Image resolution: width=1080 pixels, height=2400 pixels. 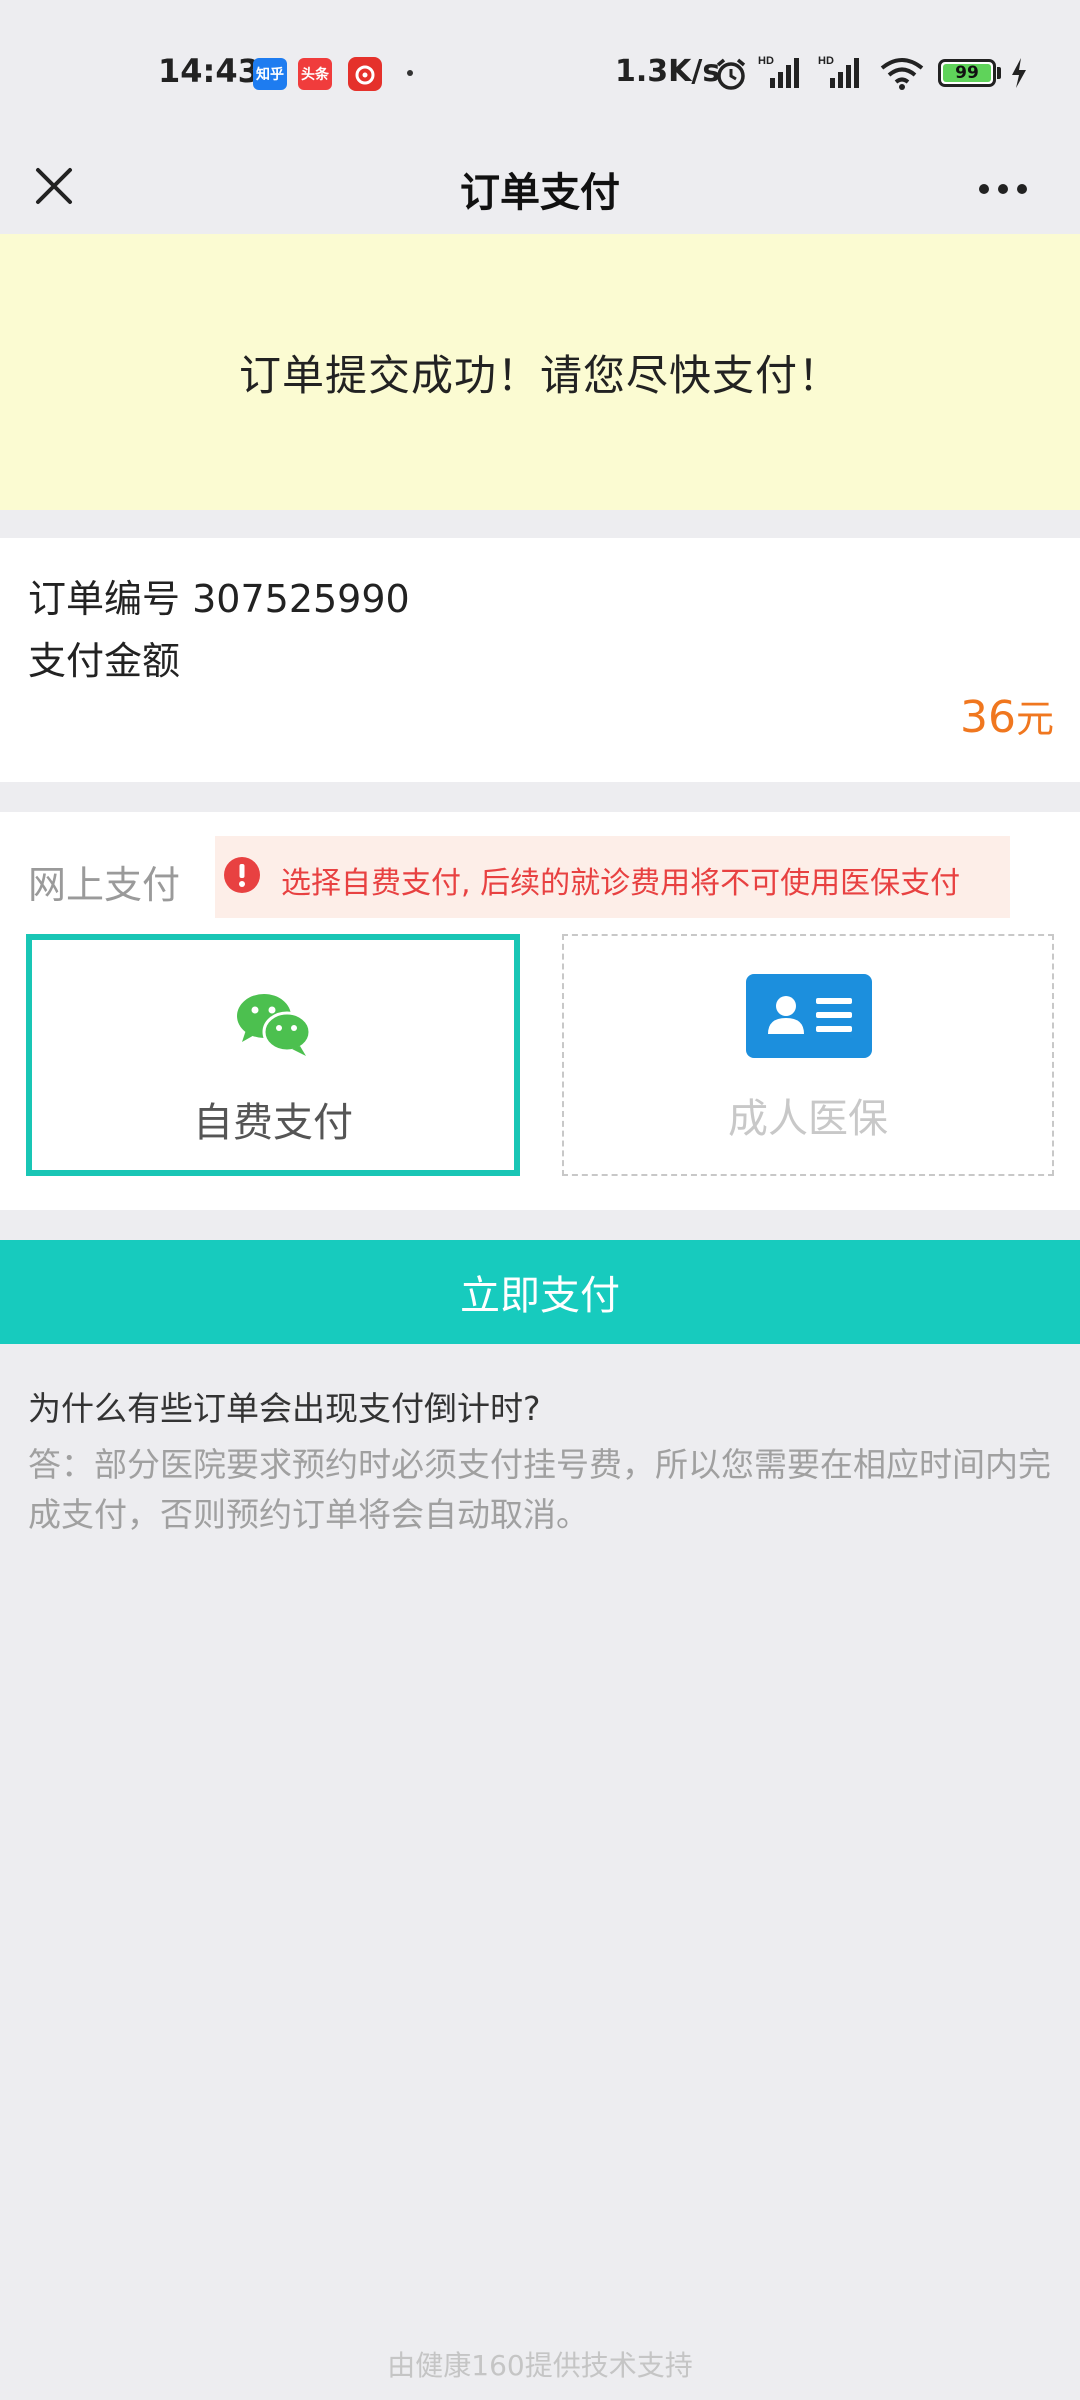 What do you see at coordinates (104, 599) in the screenshot?
I see `order-number-label: 订单编号` at bounding box center [104, 599].